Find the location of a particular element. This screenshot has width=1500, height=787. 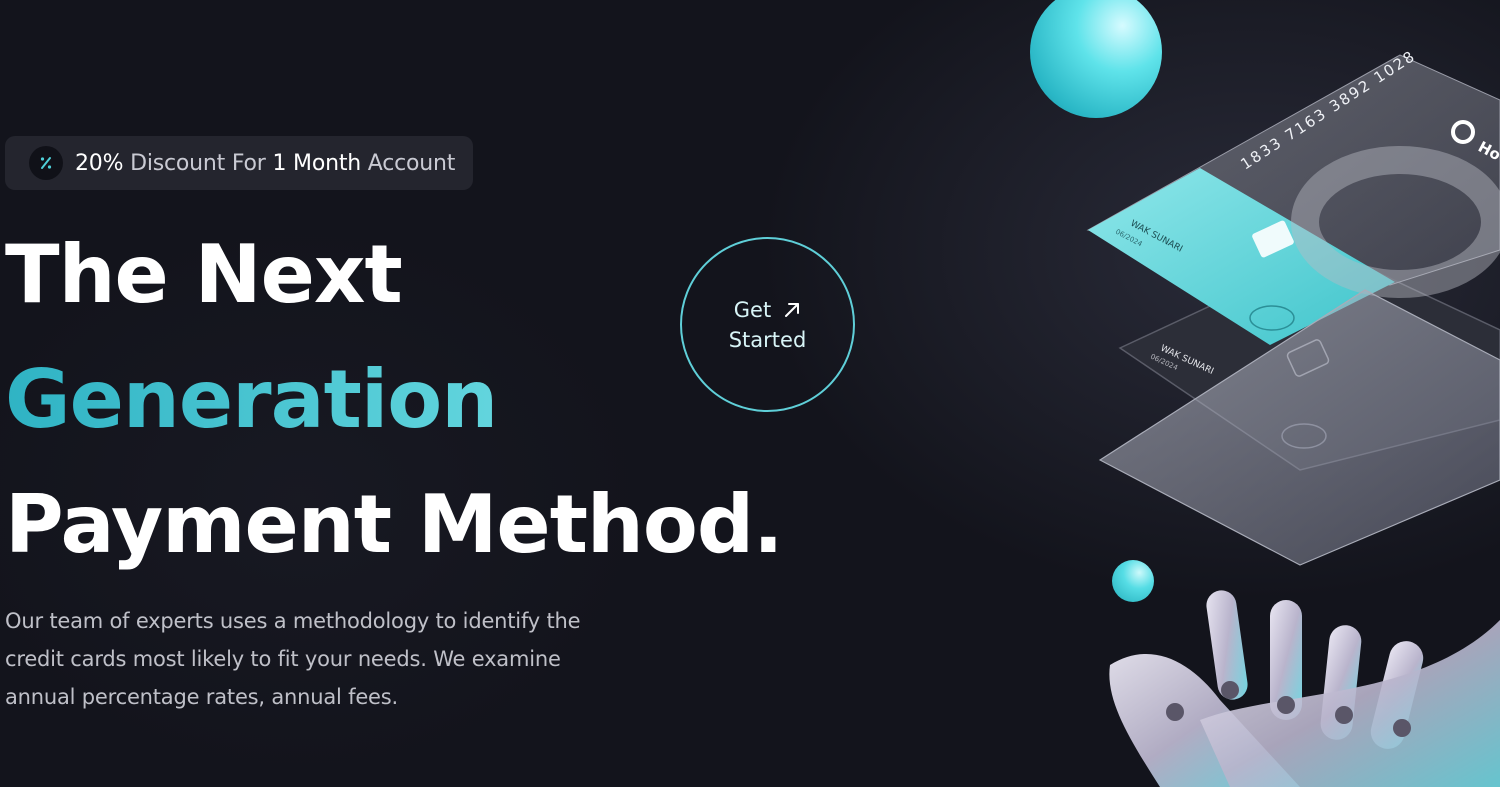

discount-badge: 20% Discount For 1 Month Account is located at coordinates (239, 163).